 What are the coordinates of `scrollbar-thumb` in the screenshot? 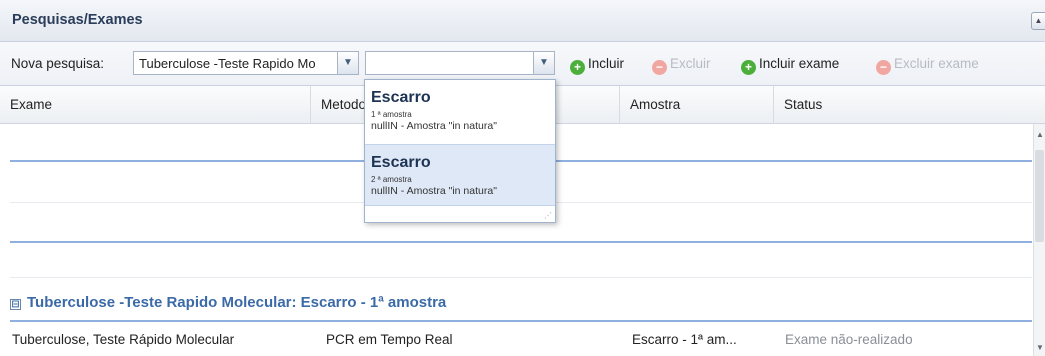 It's located at (1039, 196).